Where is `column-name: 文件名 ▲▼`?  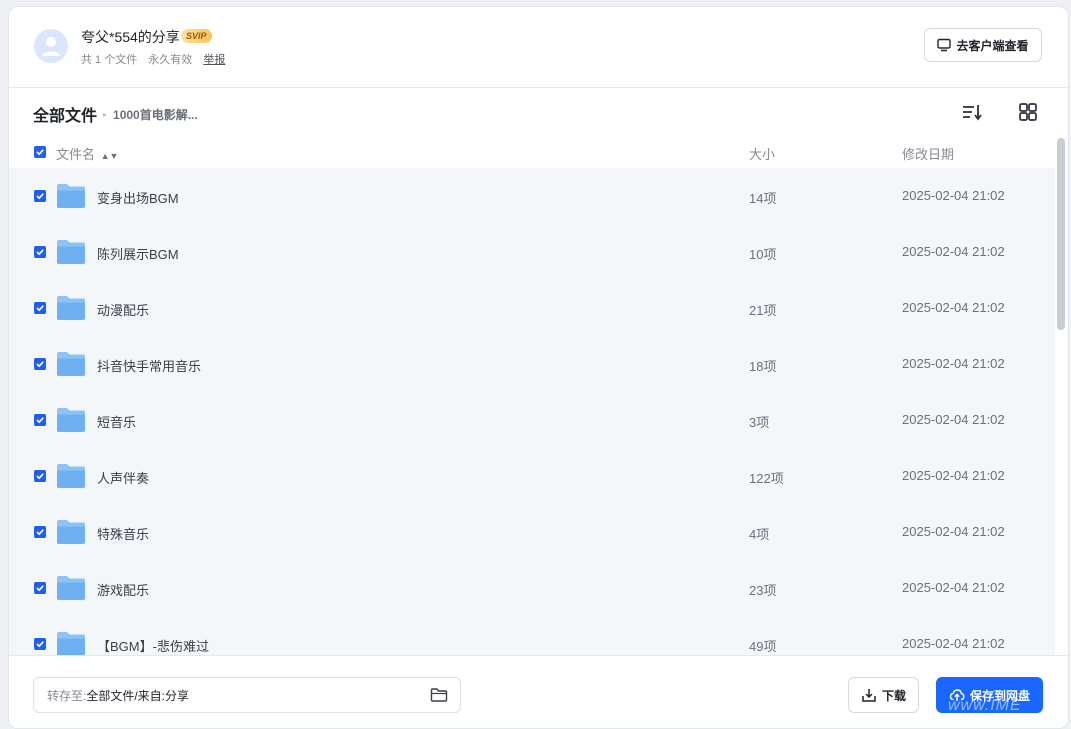
column-name: 文件名 ▲▼ is located at coordinates (87, 153).